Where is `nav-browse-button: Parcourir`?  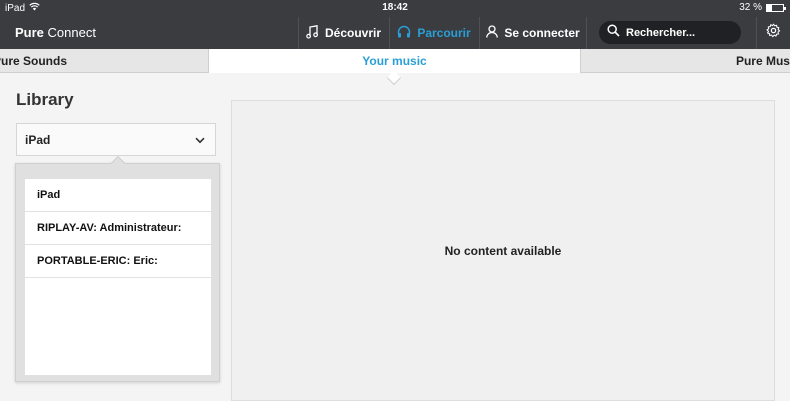
nav-browse-button: Parcourir is located at coordinates (433, 33).